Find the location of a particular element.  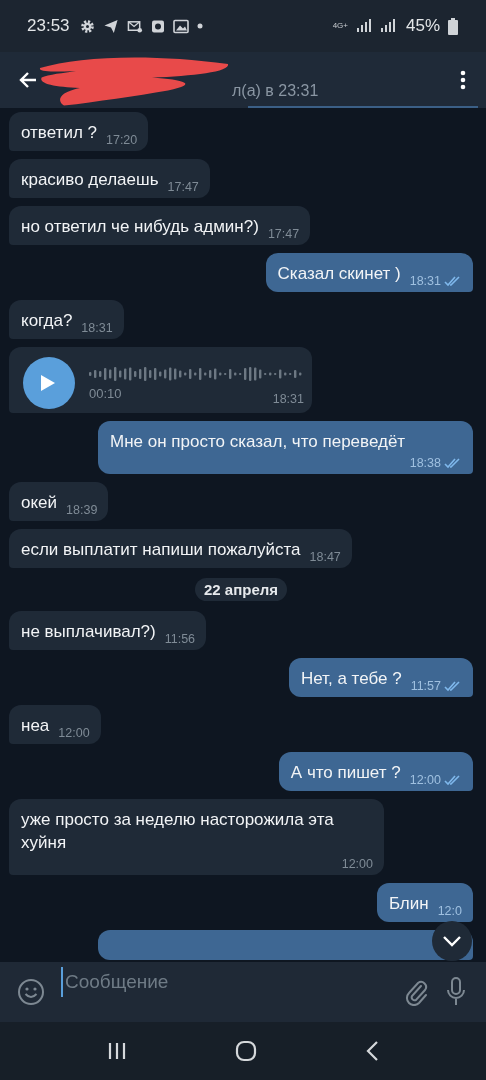

message-text: Блин is located at coordinates (408, 904).